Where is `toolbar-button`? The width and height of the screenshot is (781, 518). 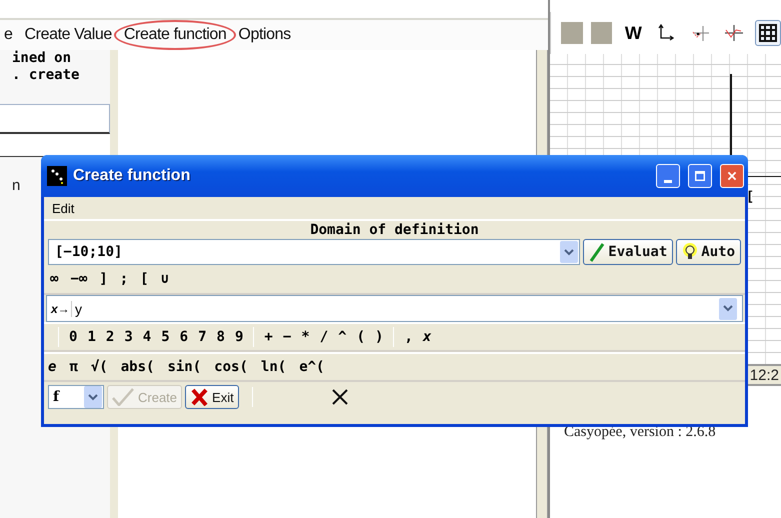
toolbar-button is located at coordinates (768, 33).